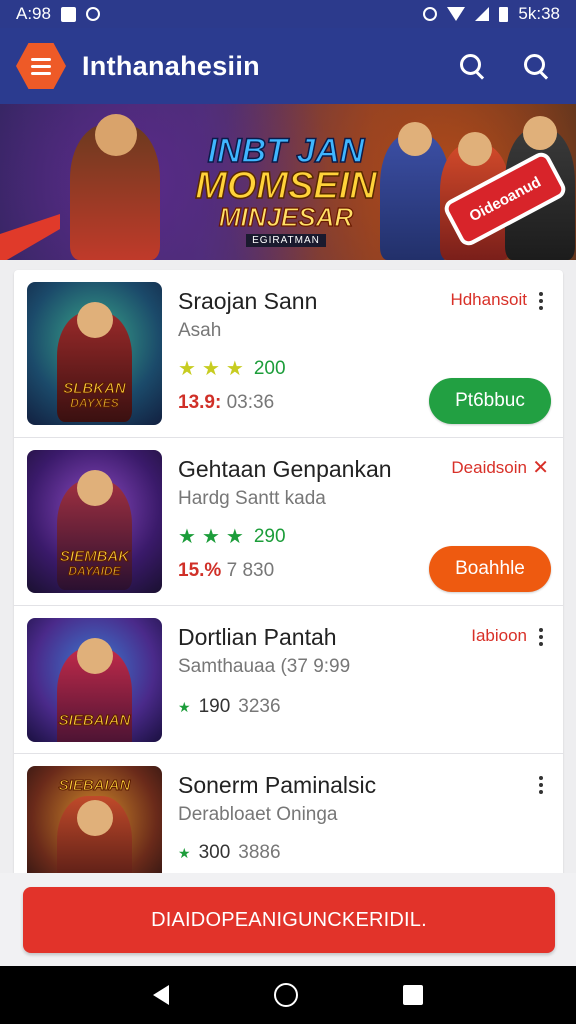 The image size is (576, 1024). Describe the element at coordinates (288, 14) in the screenshot. I see `status-bar: A:98 5k:38` at that location.